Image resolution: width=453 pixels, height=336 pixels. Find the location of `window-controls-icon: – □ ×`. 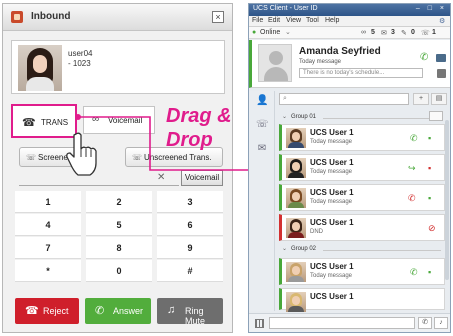

window-controls-icon: – □ × is located at coordinates (431, 8).